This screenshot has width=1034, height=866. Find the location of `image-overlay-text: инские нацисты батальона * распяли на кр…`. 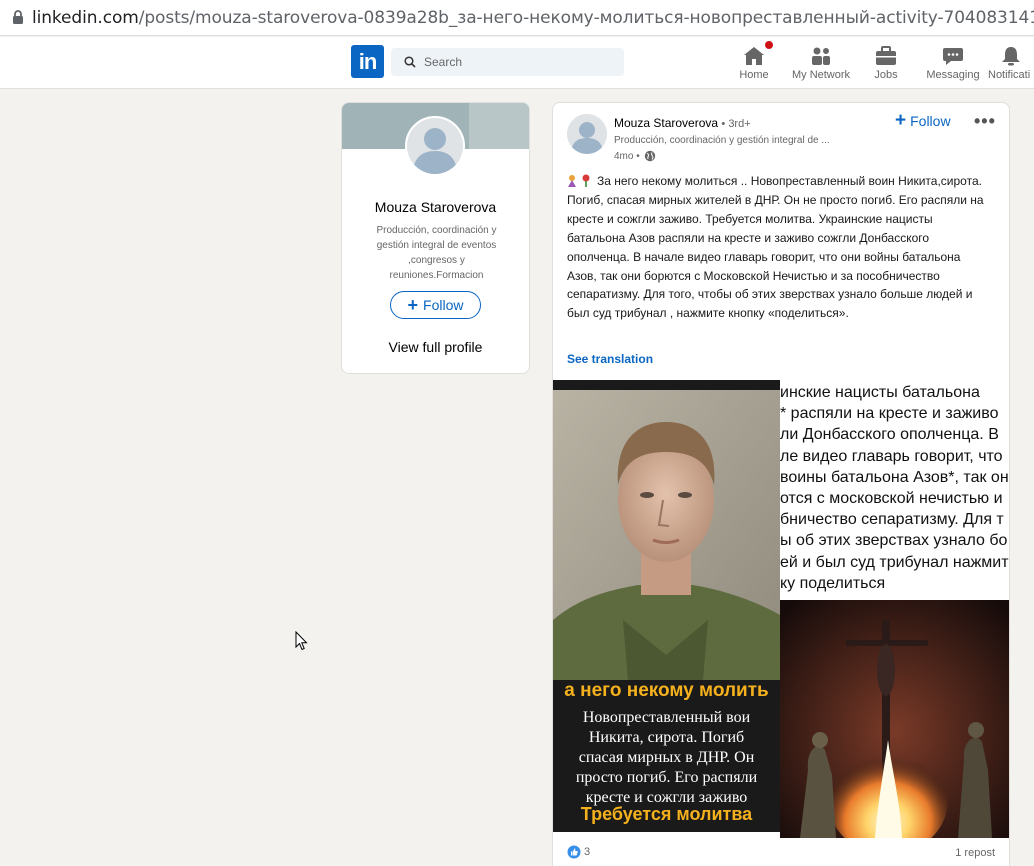

image-overlay-text: инские нацисты батальона * распяли на кр… is located at coordinates (894, 488).